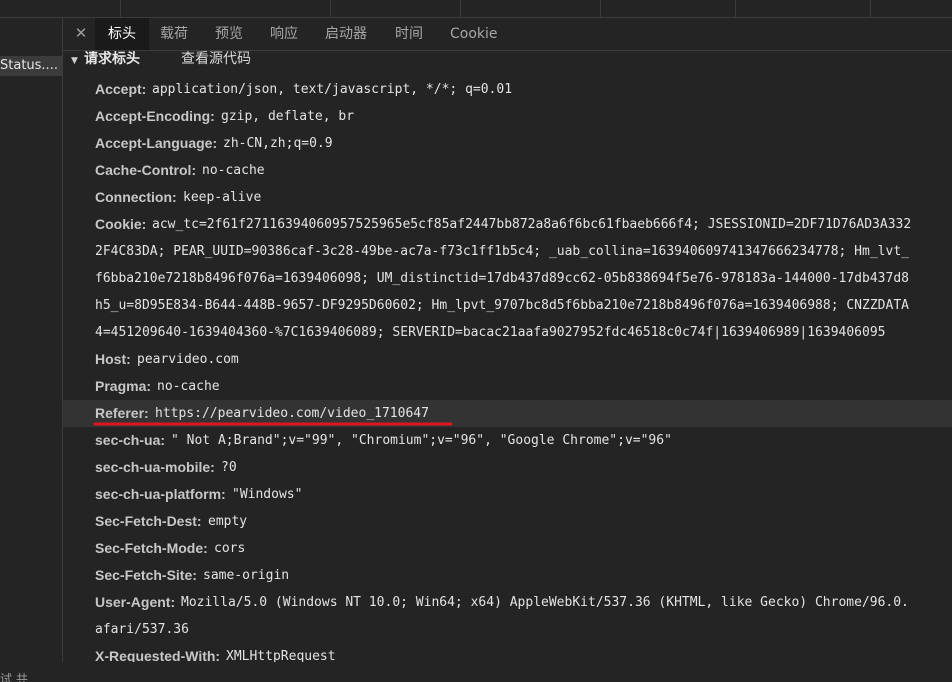 This screenshot has height=682, width=952. What do you see at coordinates (31, 350) in the screenshot?
I see `request-list-panel: Status.... 试 共` at bounding box center [31, 350].